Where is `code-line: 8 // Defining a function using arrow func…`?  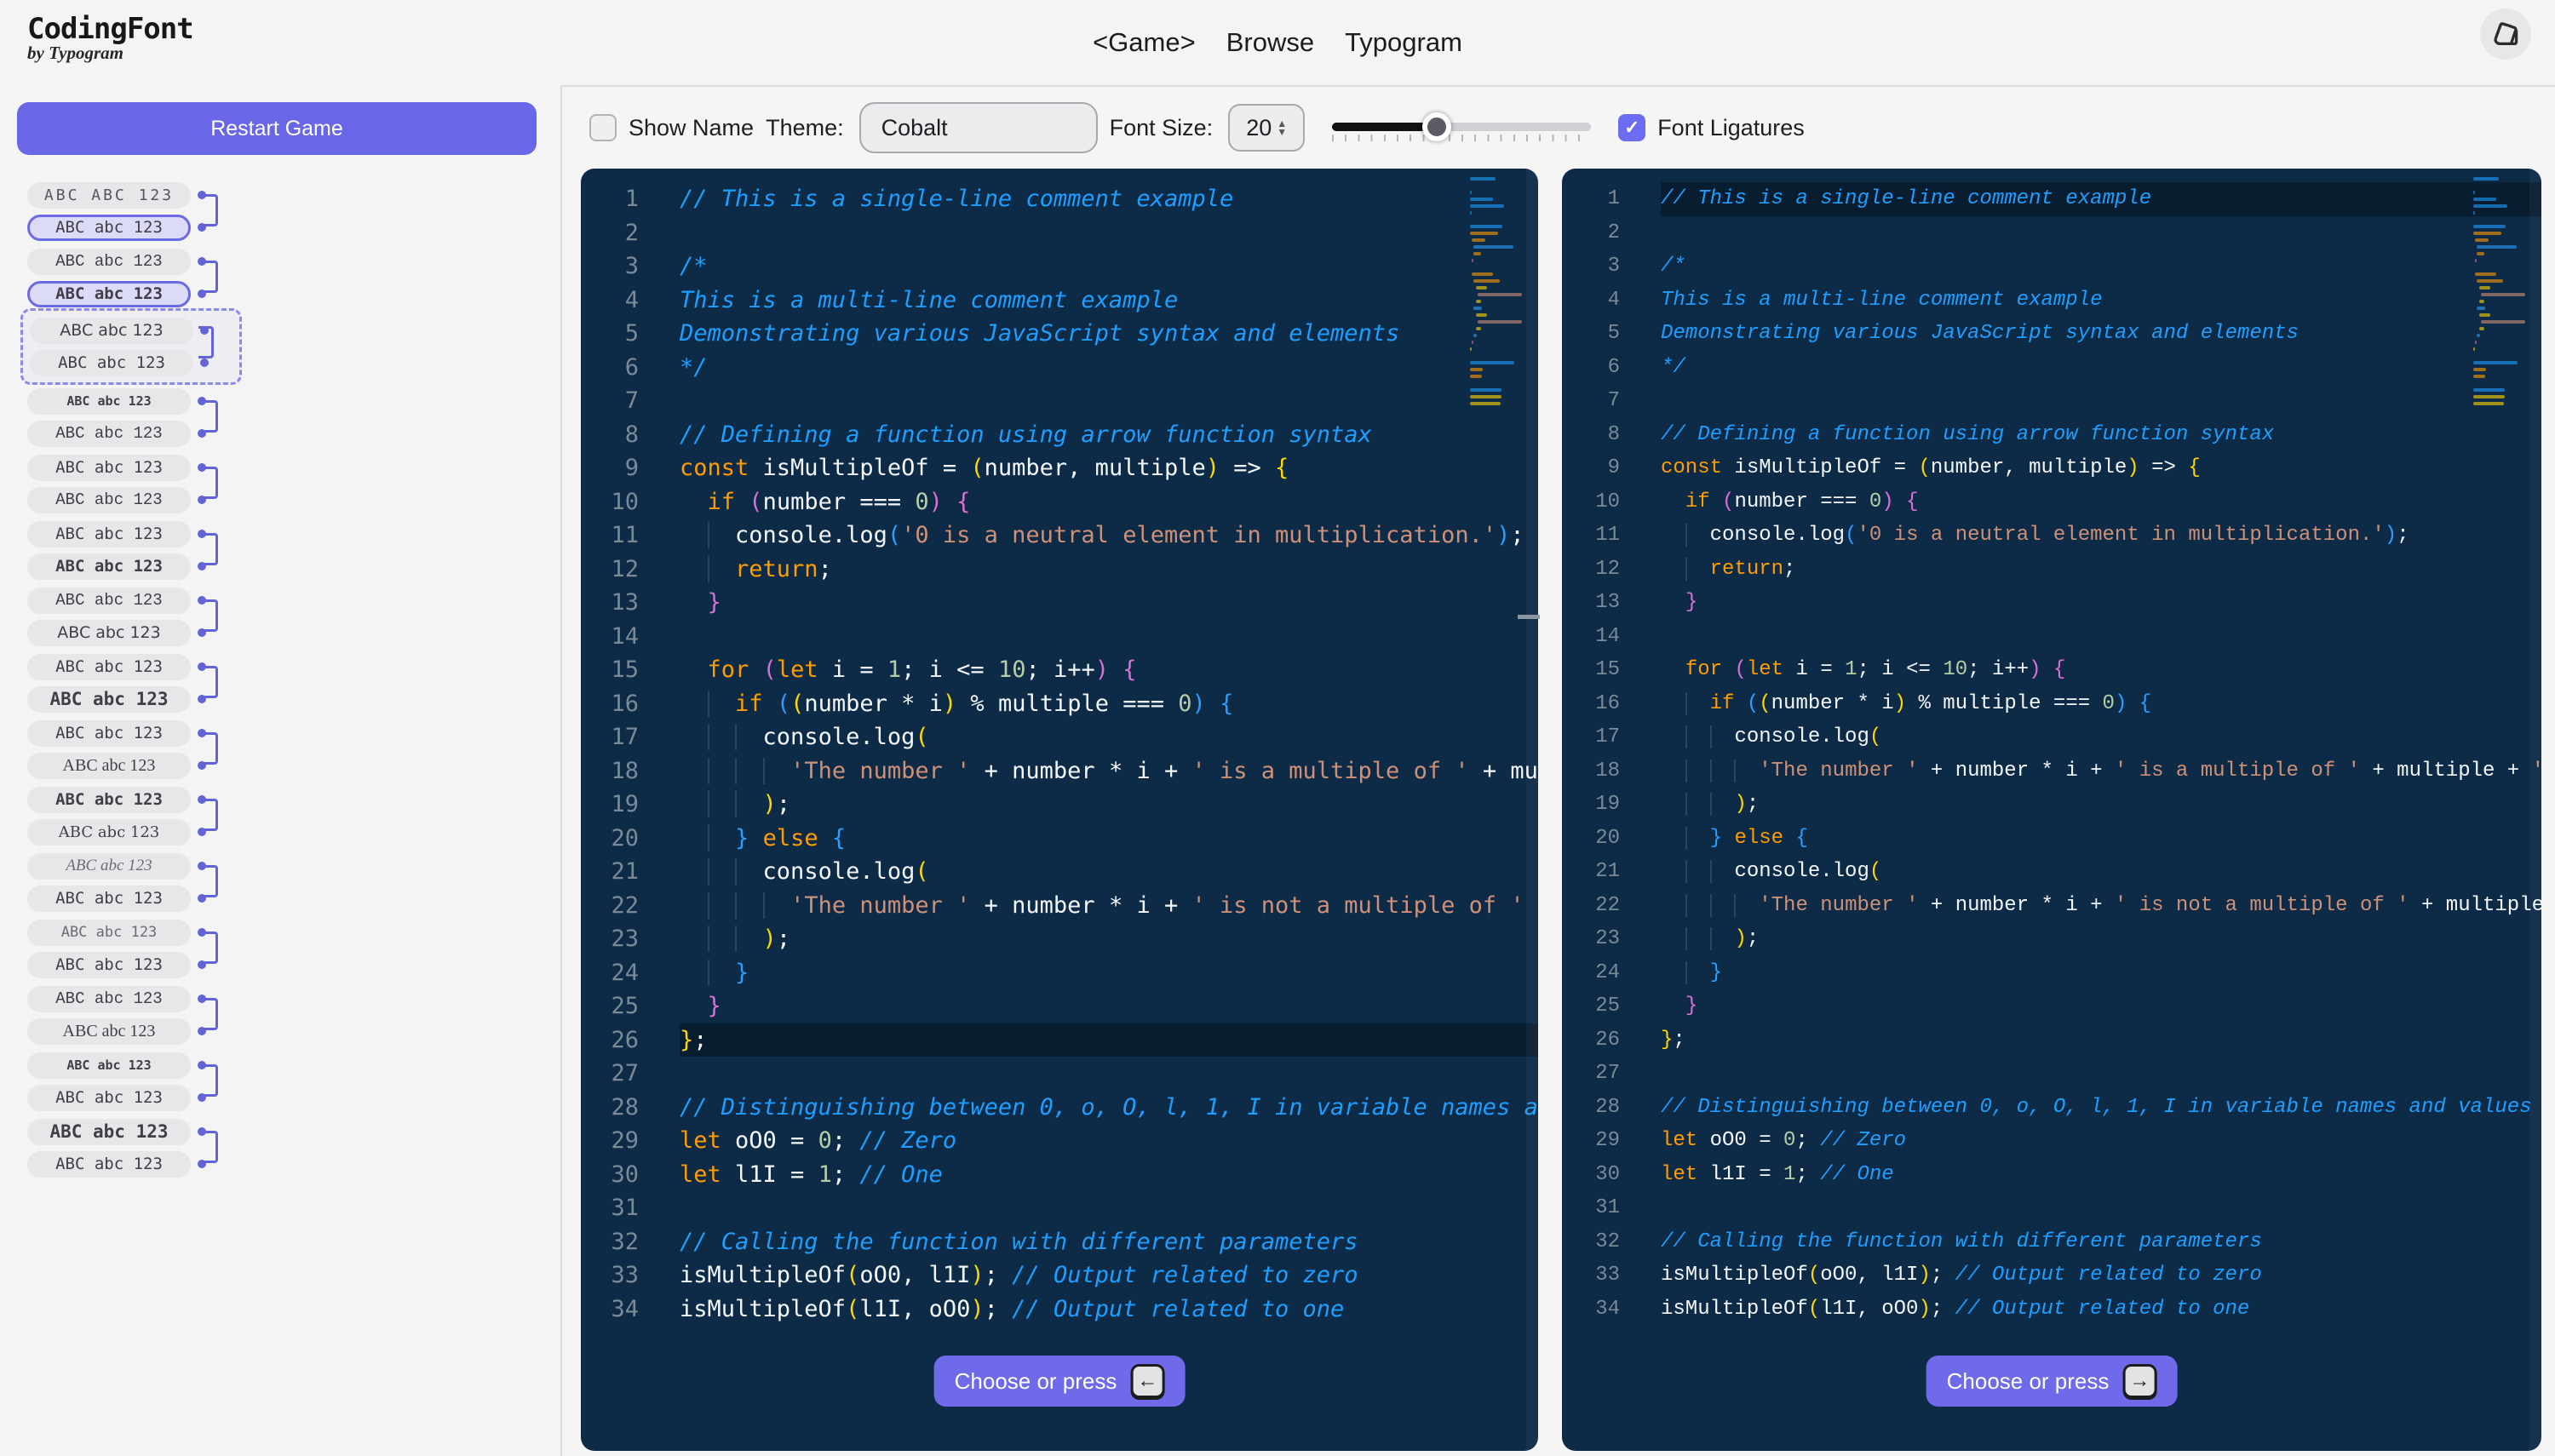
code-line: 8 // Defining a function using arrow func… is located at coordinates (2051, 435).